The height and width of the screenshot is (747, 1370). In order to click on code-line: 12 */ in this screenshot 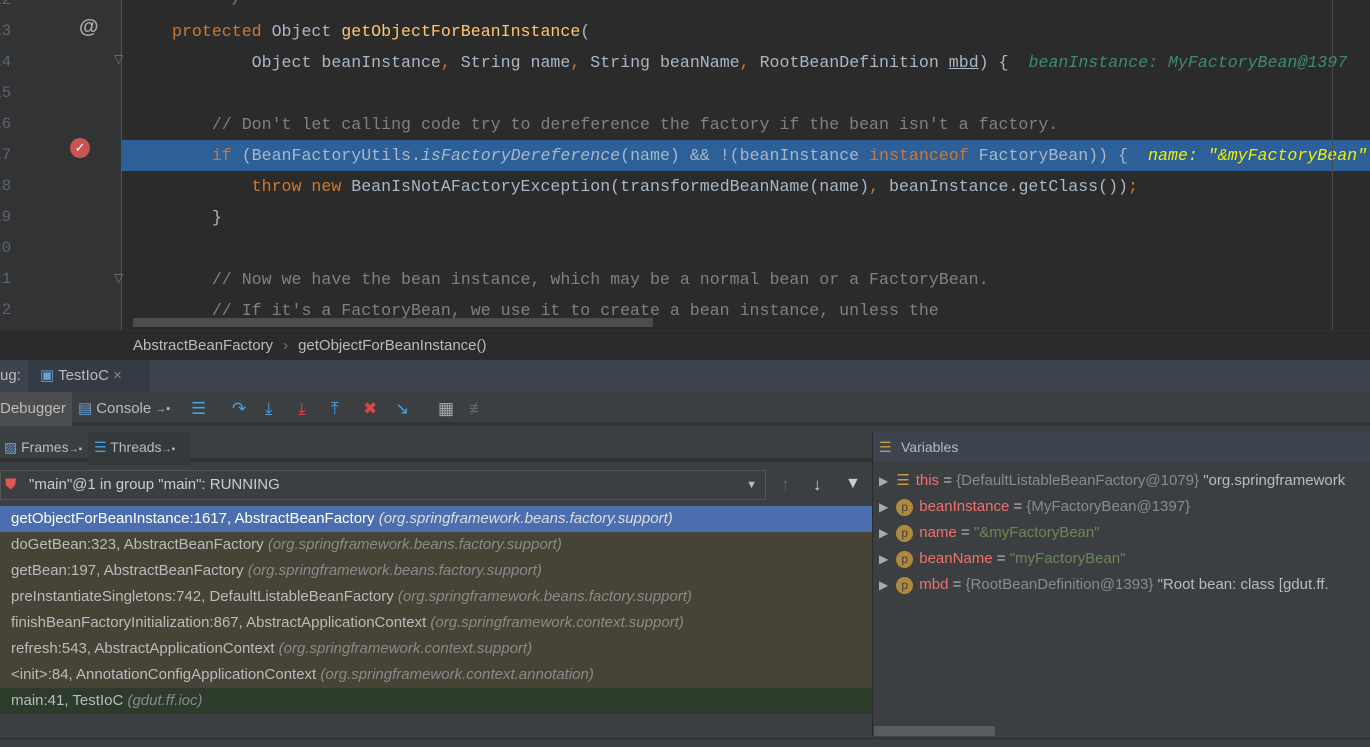, I will do `click(685, 8)`.